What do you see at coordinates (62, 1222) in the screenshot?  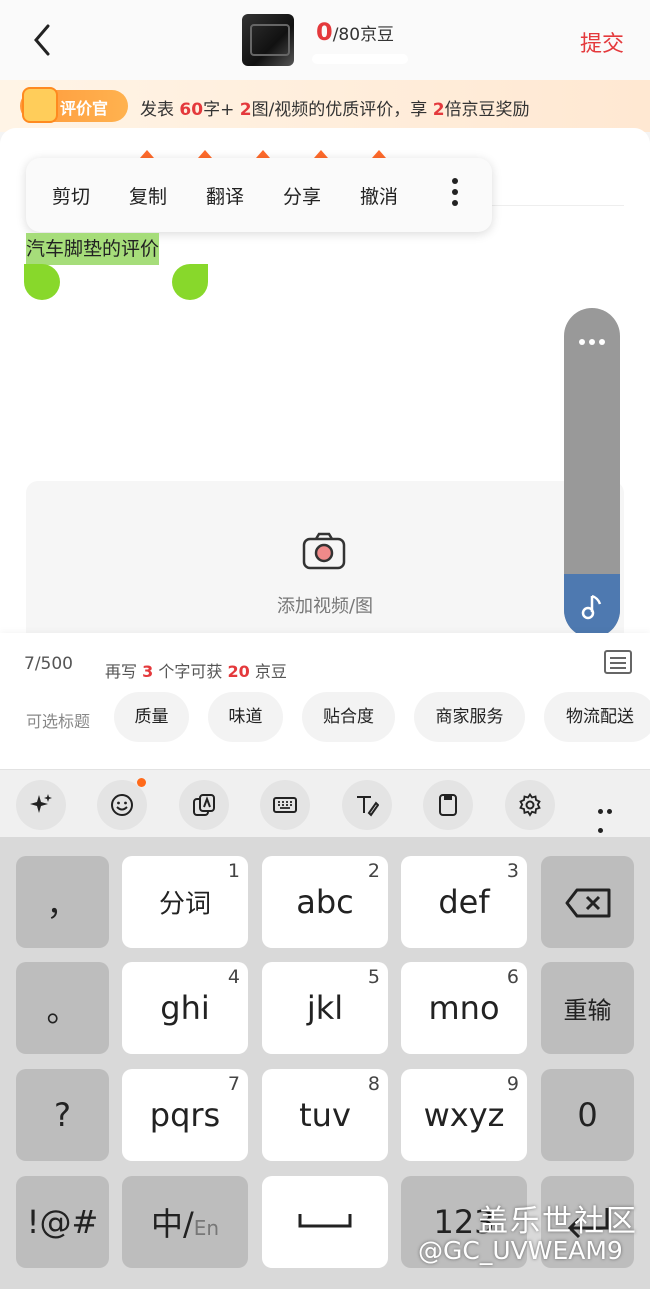 I see `key-symbols: !@#` at bounding box center [62, 1222].